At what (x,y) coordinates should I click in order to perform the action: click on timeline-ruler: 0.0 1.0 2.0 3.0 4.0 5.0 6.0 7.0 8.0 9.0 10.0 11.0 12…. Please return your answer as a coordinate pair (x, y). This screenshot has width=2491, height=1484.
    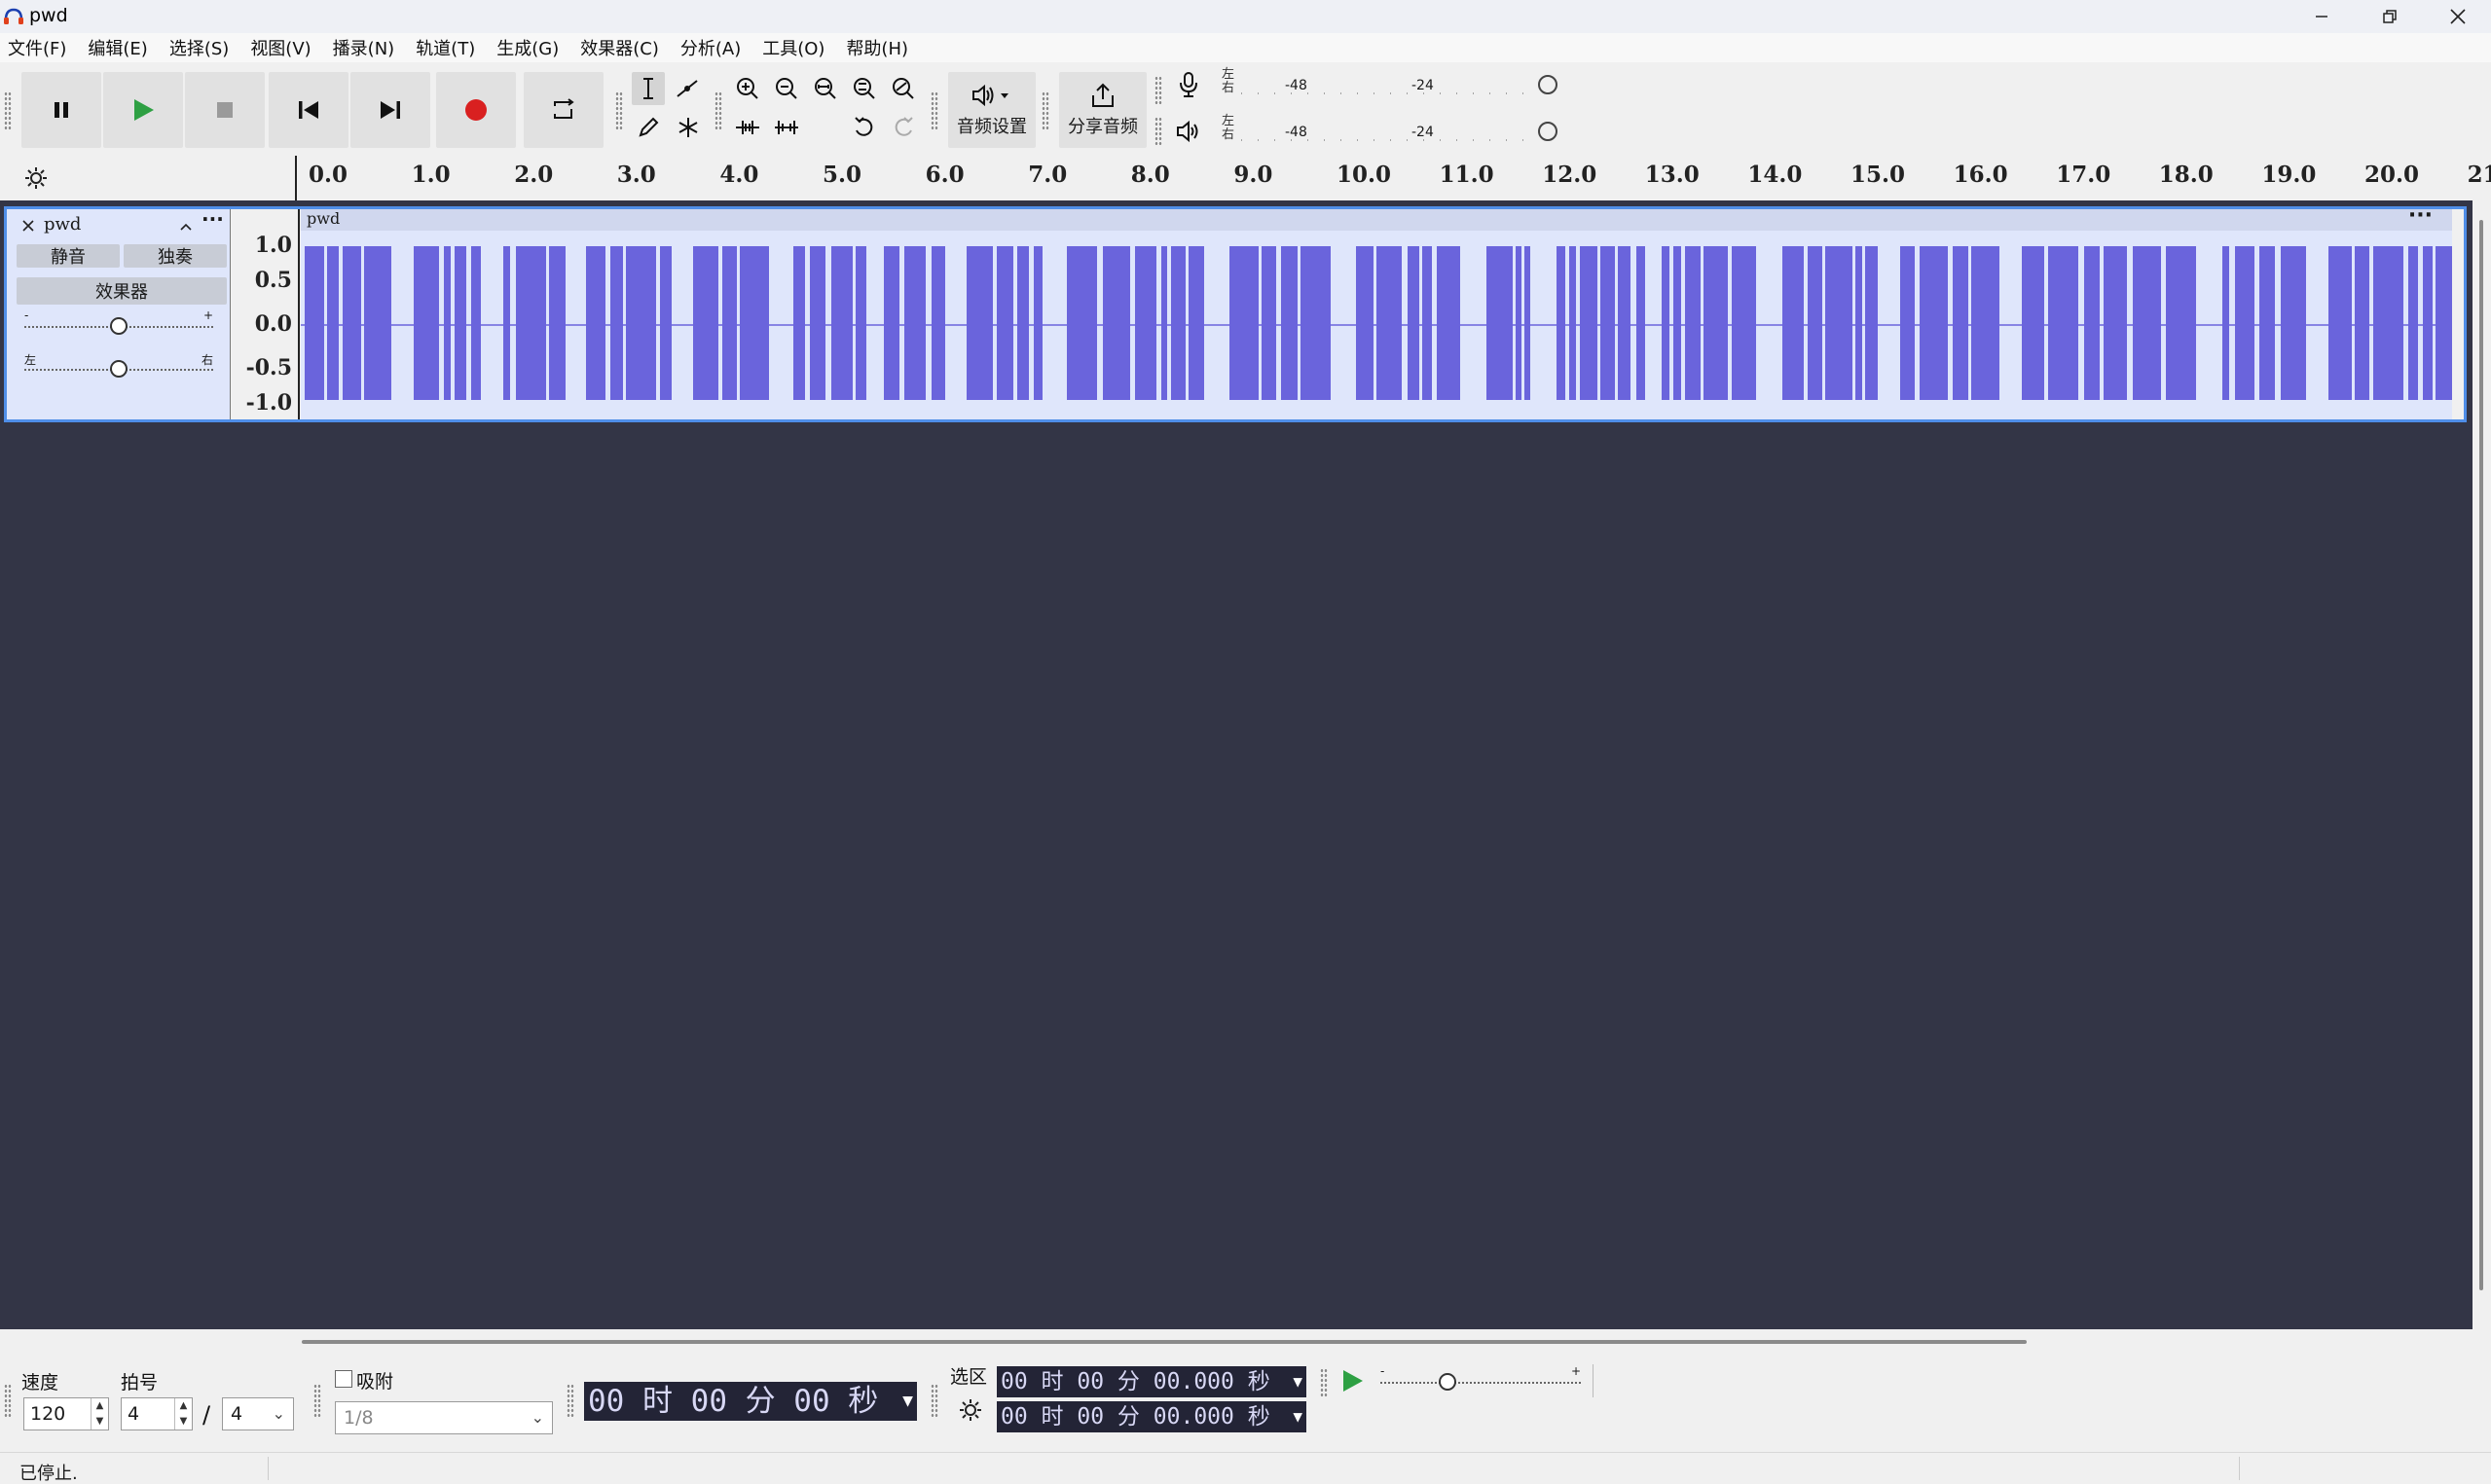
    Looking at the image, I should click on (1245, 178).